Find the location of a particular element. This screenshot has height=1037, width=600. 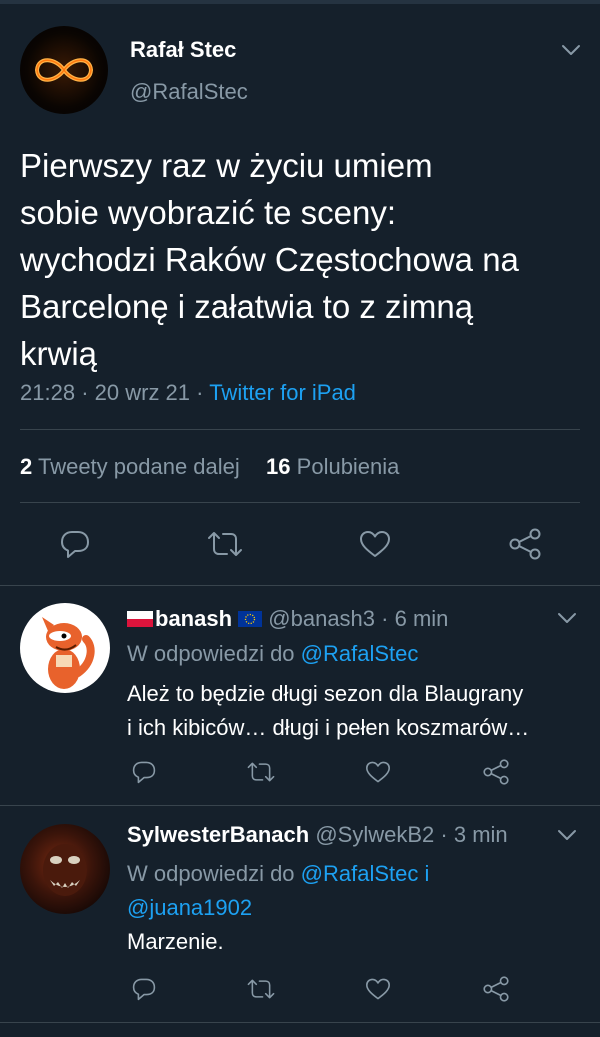

tweet-meta: 21:28 · 20 wrz 21 · Twitter for iPad is located at coordinates (188, 393).